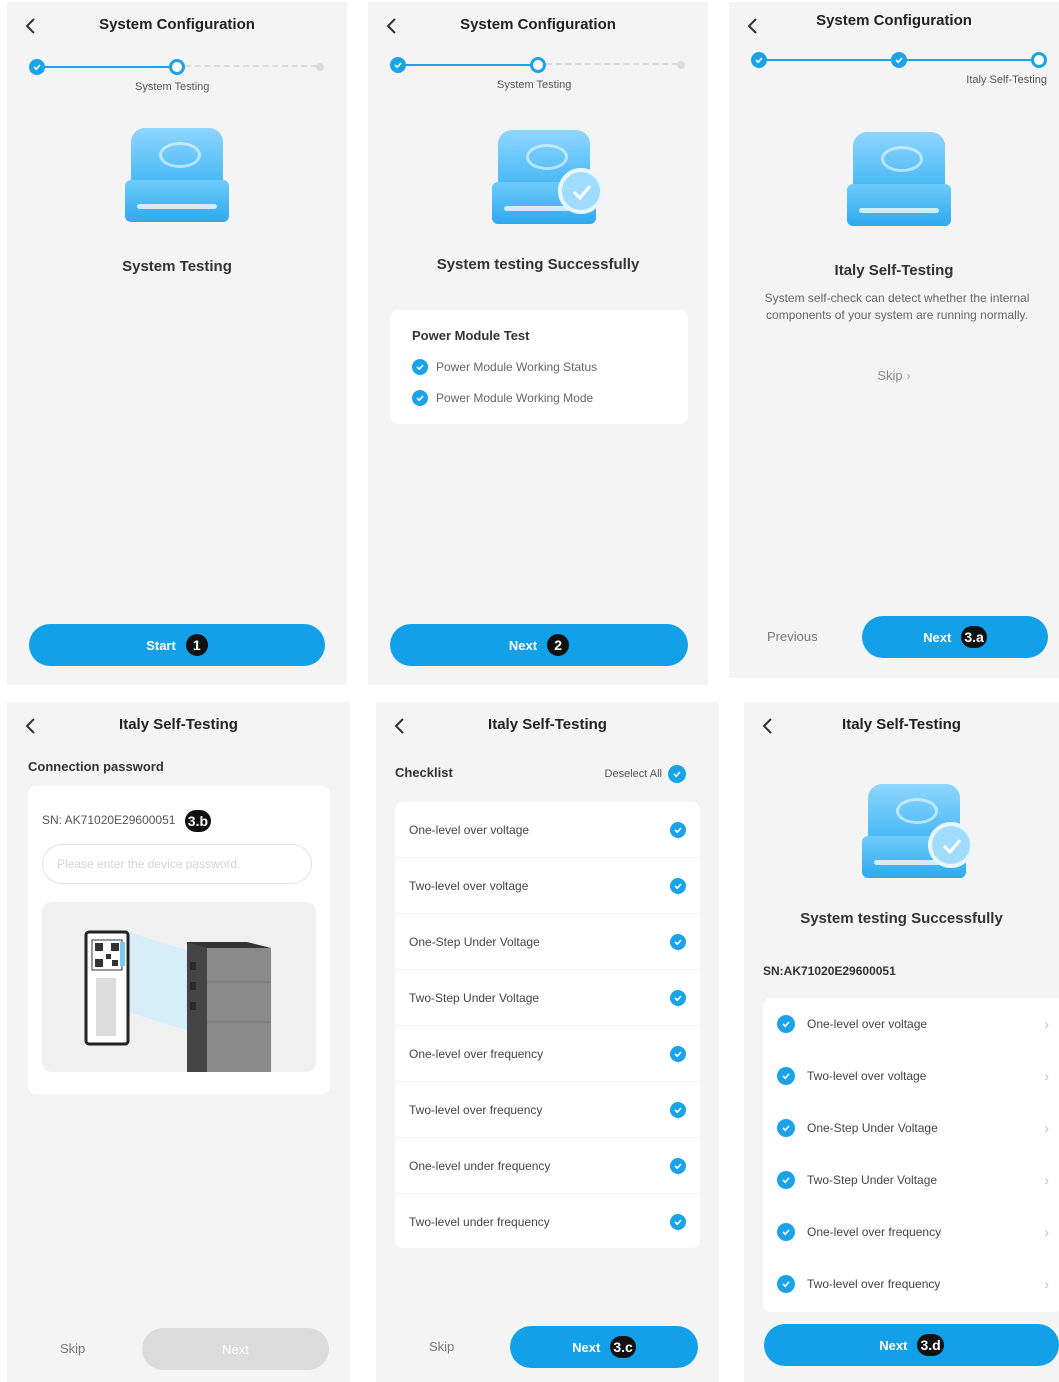  Describe the element at coordinates (476, 1053) in the screenshot. I see `checklist-item-label: One-level over frequency` at that location.